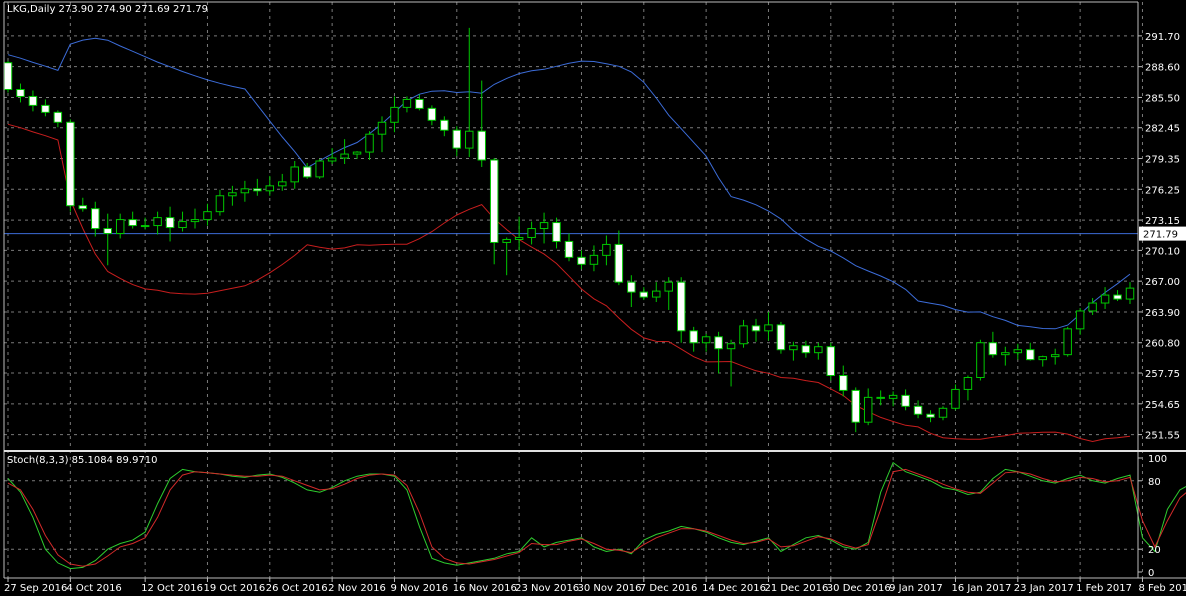 The image size is (1186, 596). I want to click on time-tick-label: 9 Nov 2016, so click(419, 588).